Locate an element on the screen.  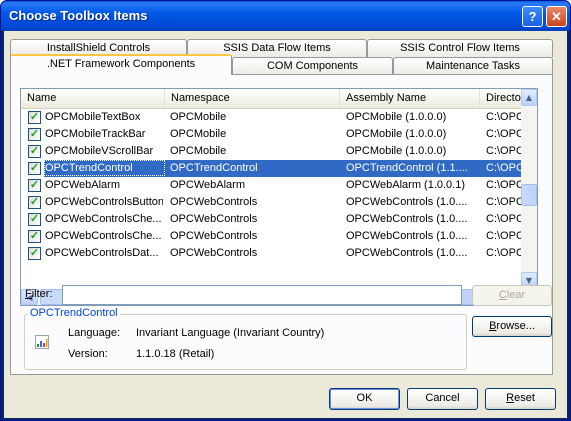
clear-button-label: lear is located at coordinates (516, 295).